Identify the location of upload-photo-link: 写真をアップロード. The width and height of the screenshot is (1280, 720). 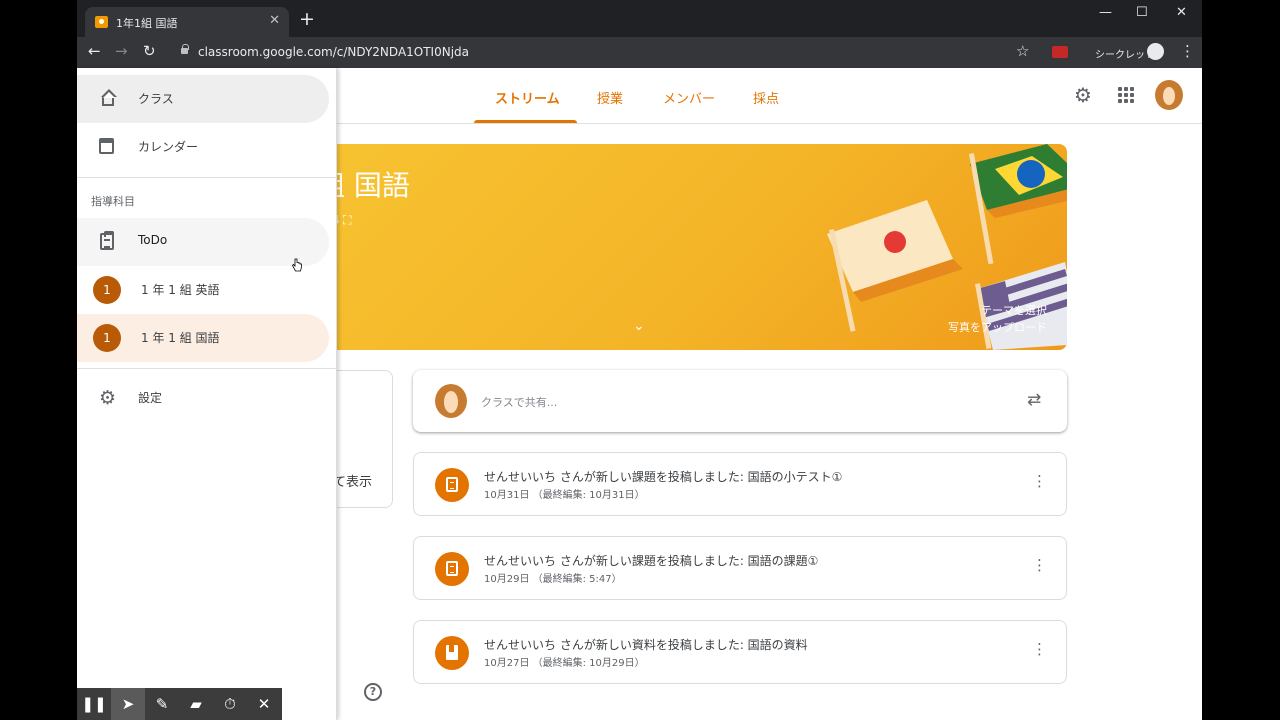
(997, 327).